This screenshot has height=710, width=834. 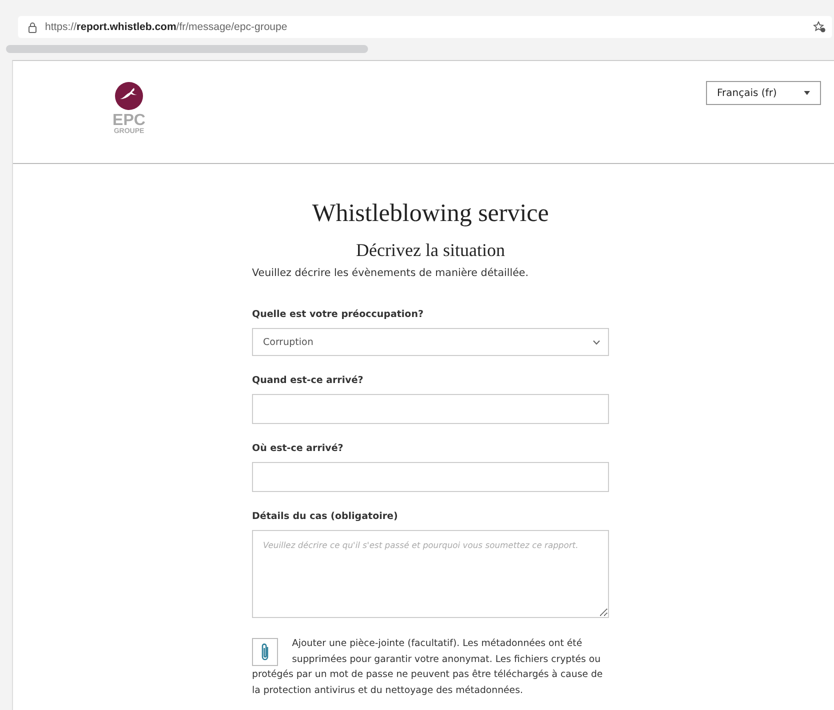 What do you see at coordinates (819, 27) in the screenshot?
I see `star-icon` at bounding box center [819, 27].